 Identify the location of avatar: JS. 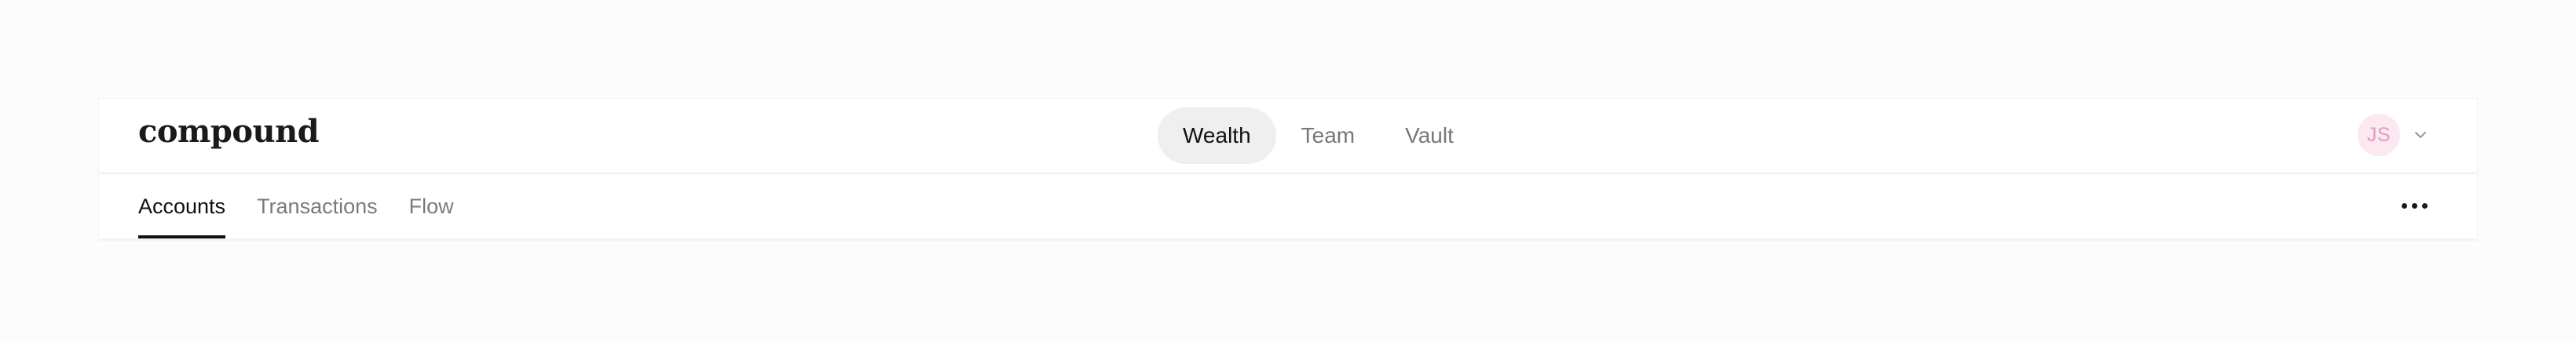
(2379, 135).